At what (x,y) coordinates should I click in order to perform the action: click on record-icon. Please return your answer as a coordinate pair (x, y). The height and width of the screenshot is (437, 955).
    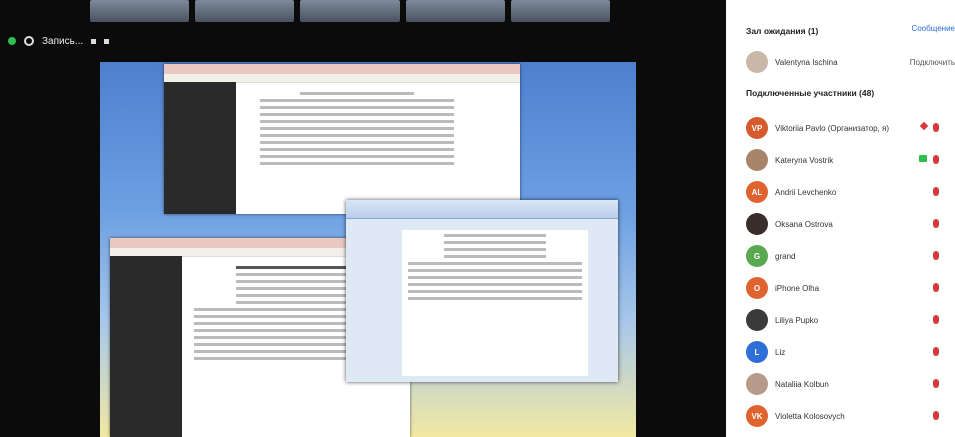
    Looking at the image, I should click on (29, 41).